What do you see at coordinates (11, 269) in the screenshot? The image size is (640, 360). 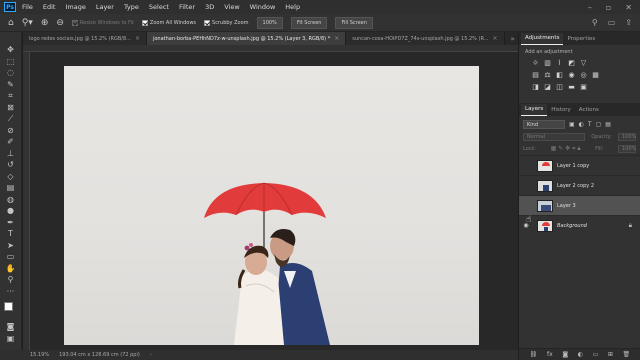 I see `hand-tool-icon: ✋` at bounding box center [11, 269].